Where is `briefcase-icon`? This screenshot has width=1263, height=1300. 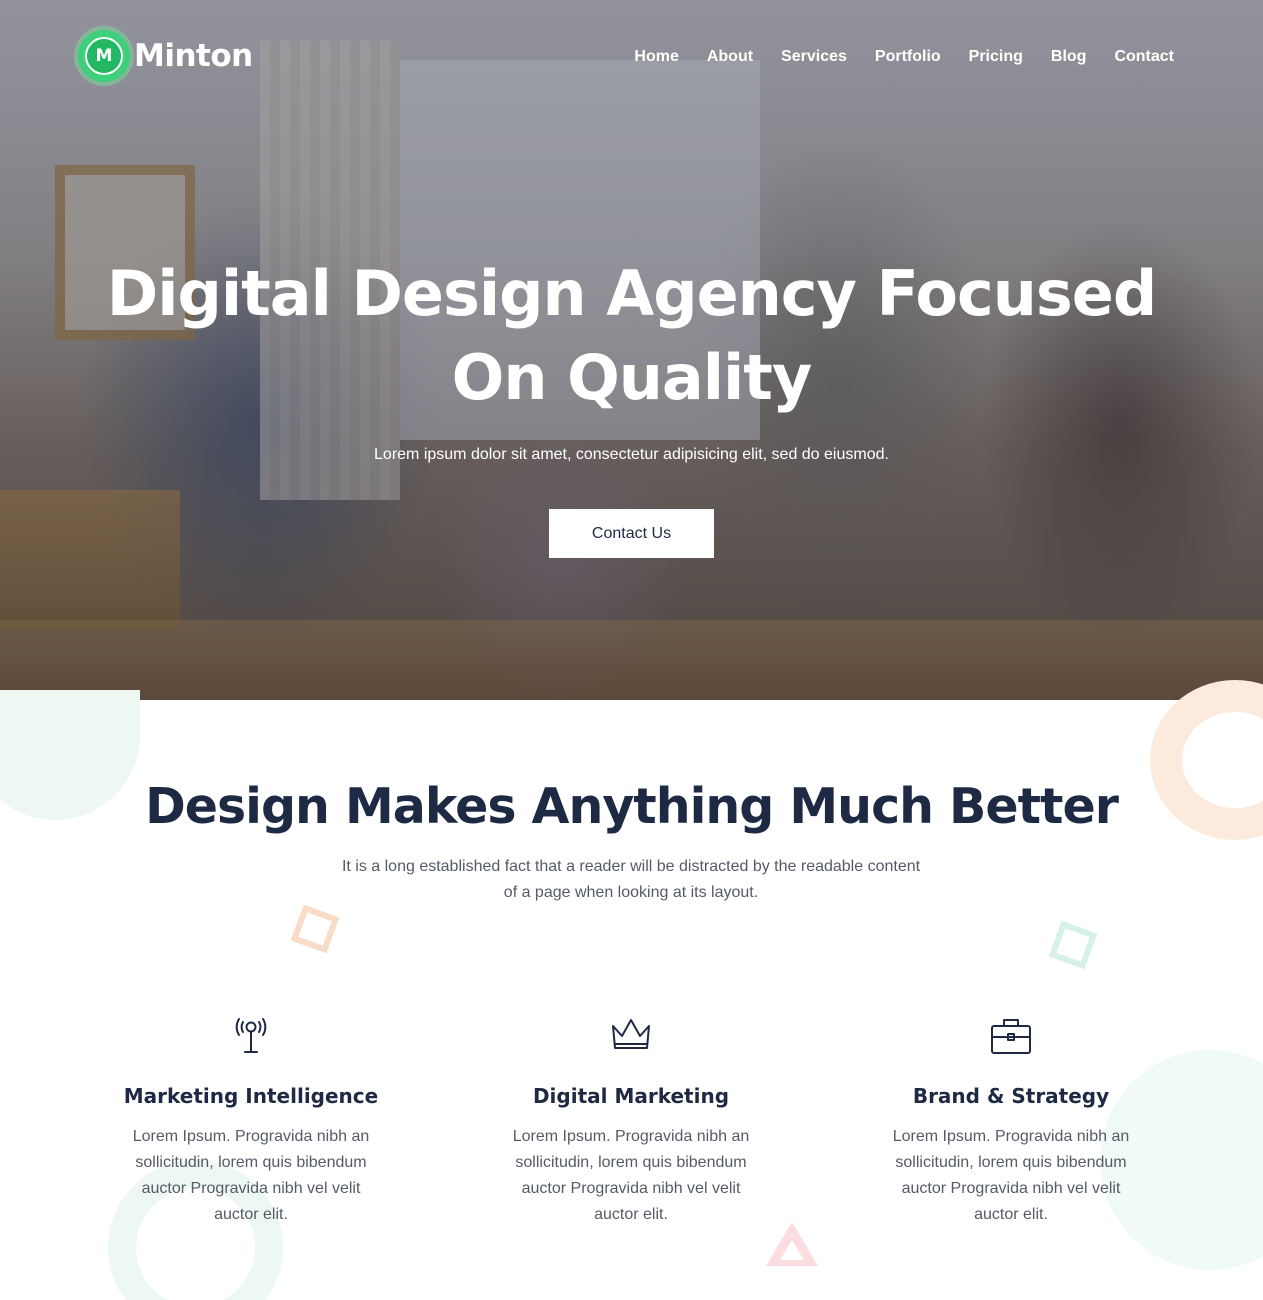
briefcase-icon is located at coordinates (1011, 1036).